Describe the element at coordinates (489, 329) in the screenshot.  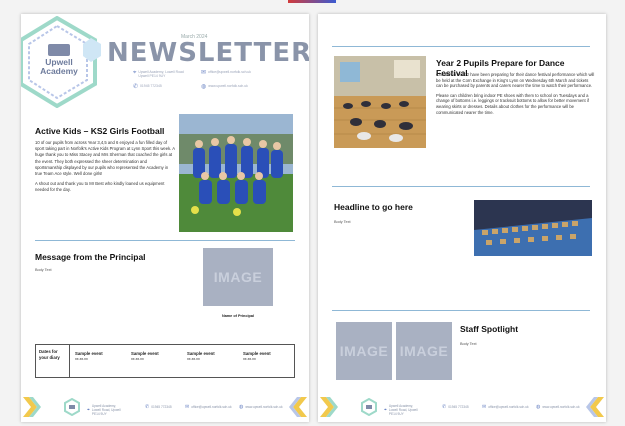
I see `staff-spotlight-heading: Staff Spotlight` at that location.